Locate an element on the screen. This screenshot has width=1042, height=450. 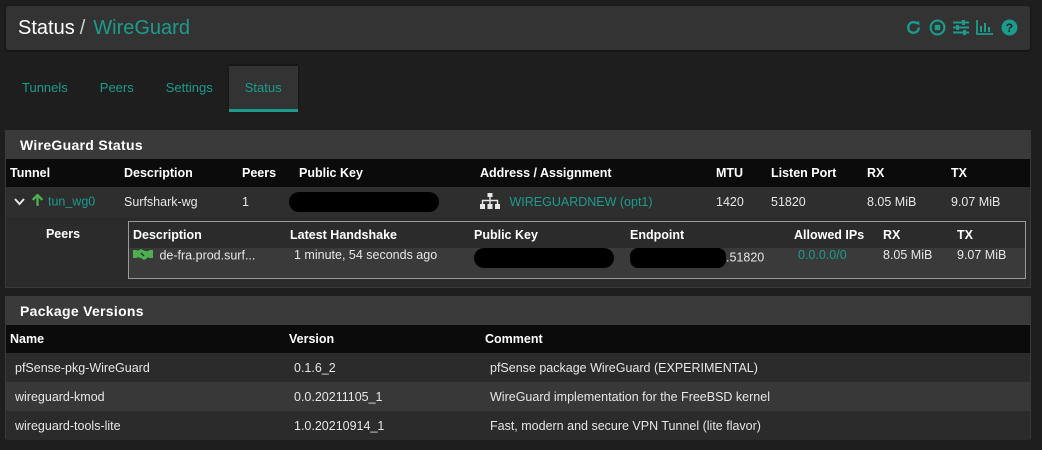
package-name: wireguard-kmod is located at coordinates (145, 396).